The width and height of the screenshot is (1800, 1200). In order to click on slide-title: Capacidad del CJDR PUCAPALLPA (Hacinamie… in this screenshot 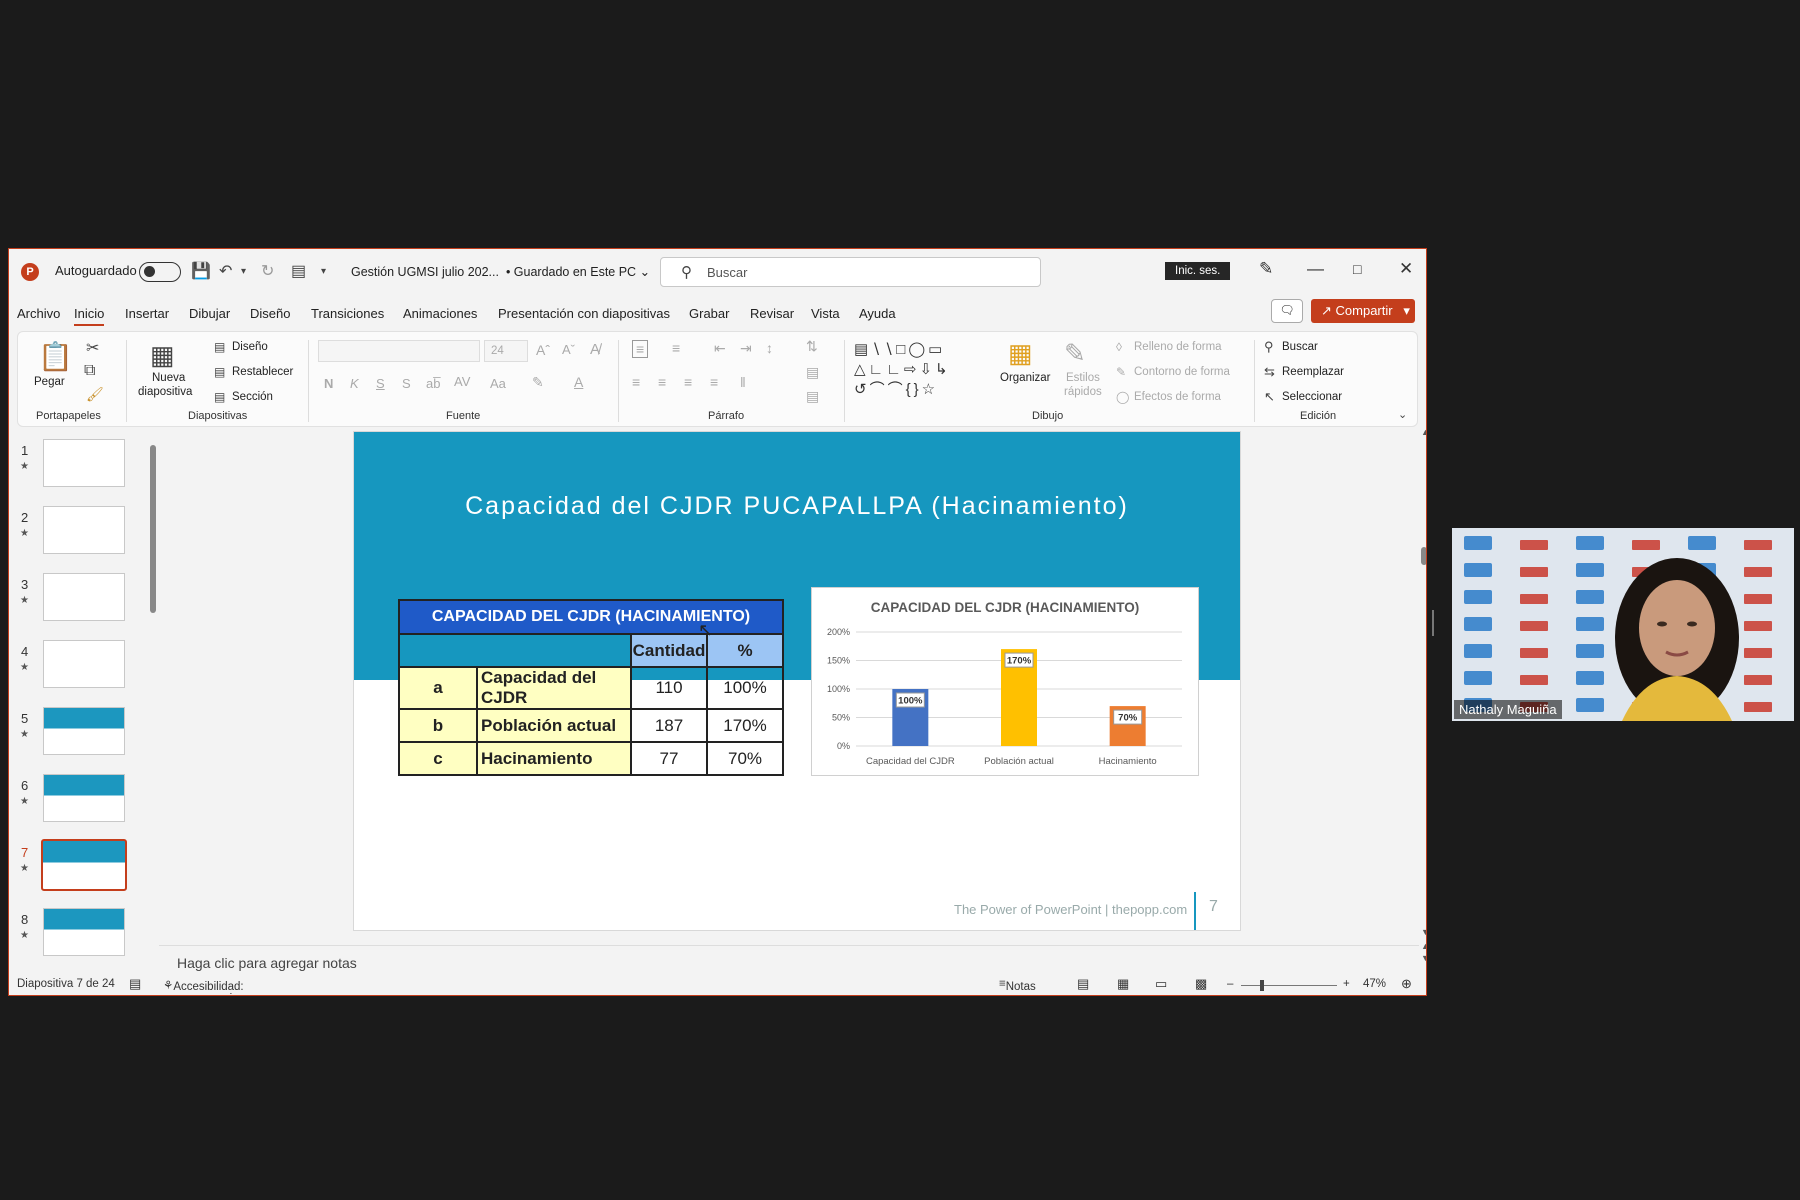, I will do `click(797, 506)`.